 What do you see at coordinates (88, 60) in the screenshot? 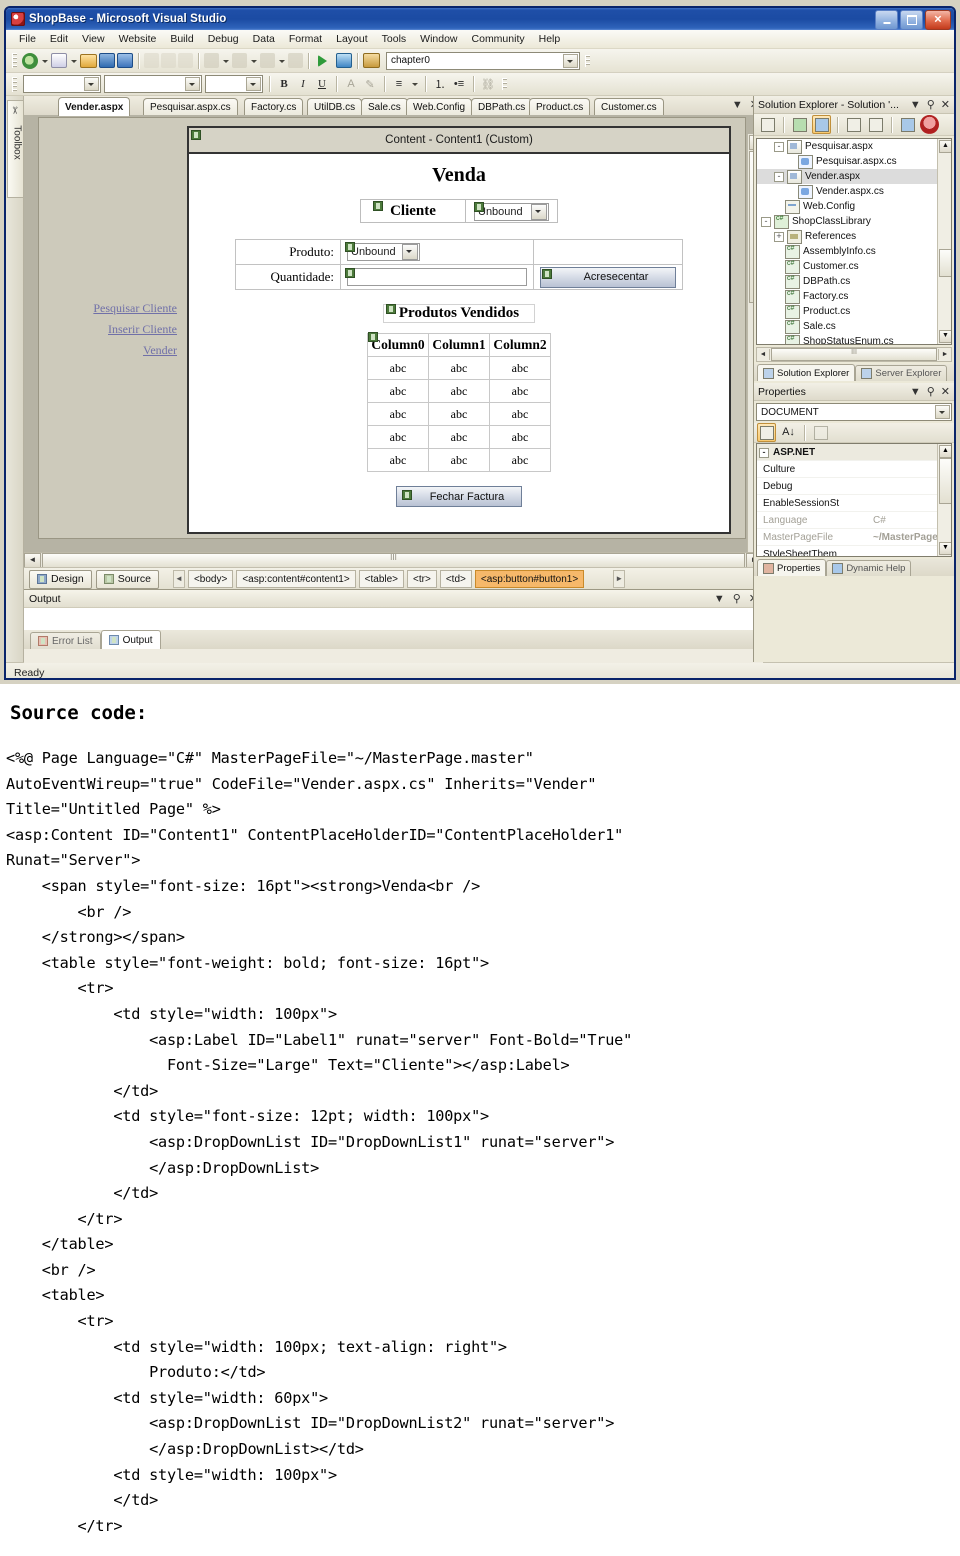
I see `open-file-icon` at bounding box center [88, 60].